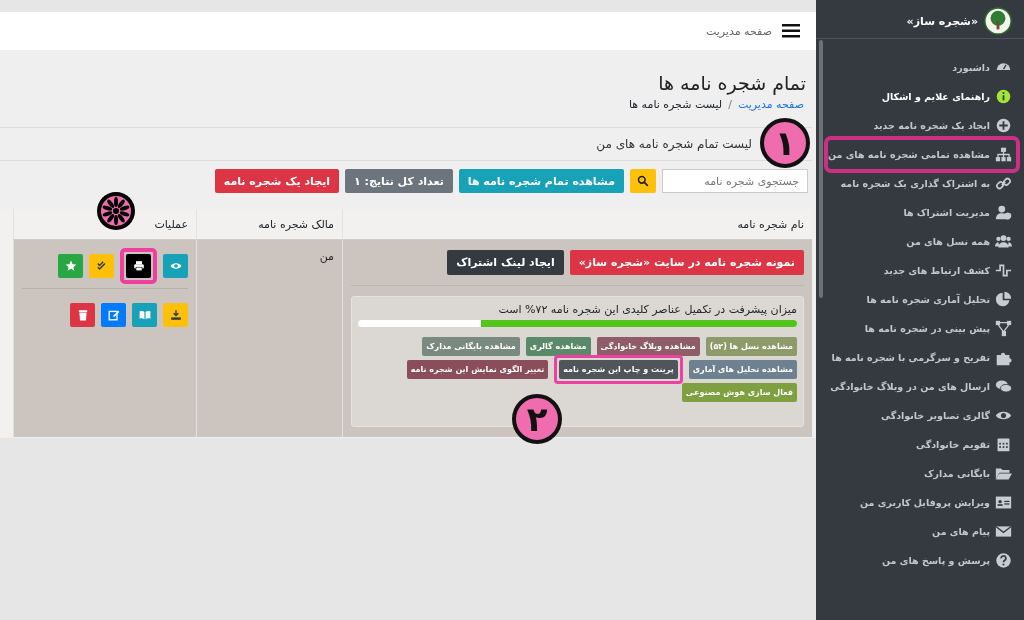  I want to click on download-button, so click(175, 315).